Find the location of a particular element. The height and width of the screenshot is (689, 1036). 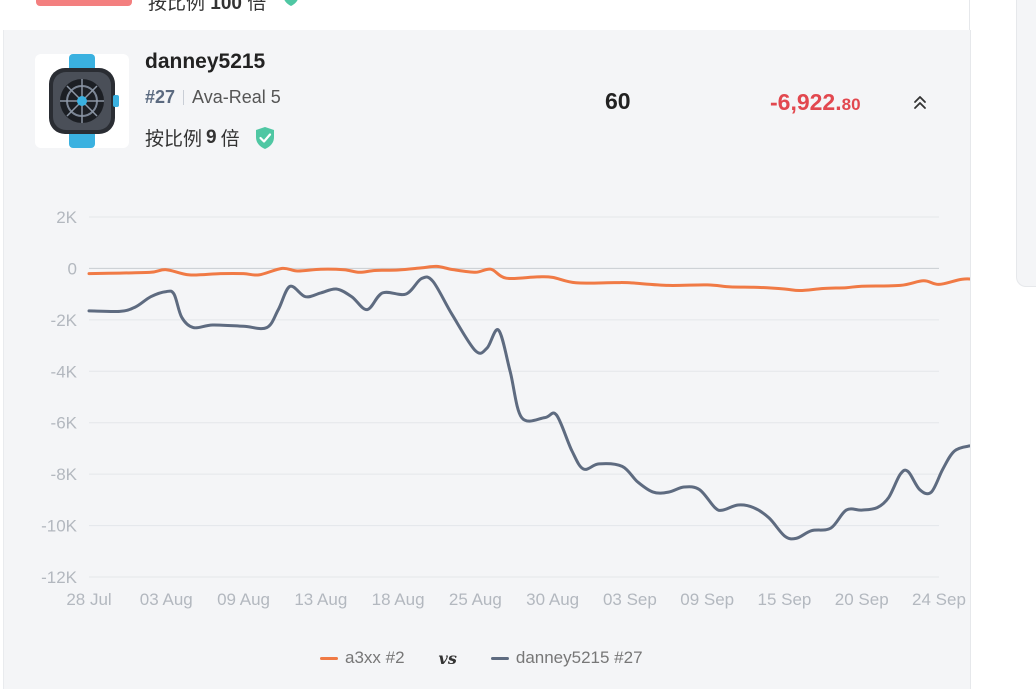

y-tick-label: -8K is located at coordinates (64, 474).